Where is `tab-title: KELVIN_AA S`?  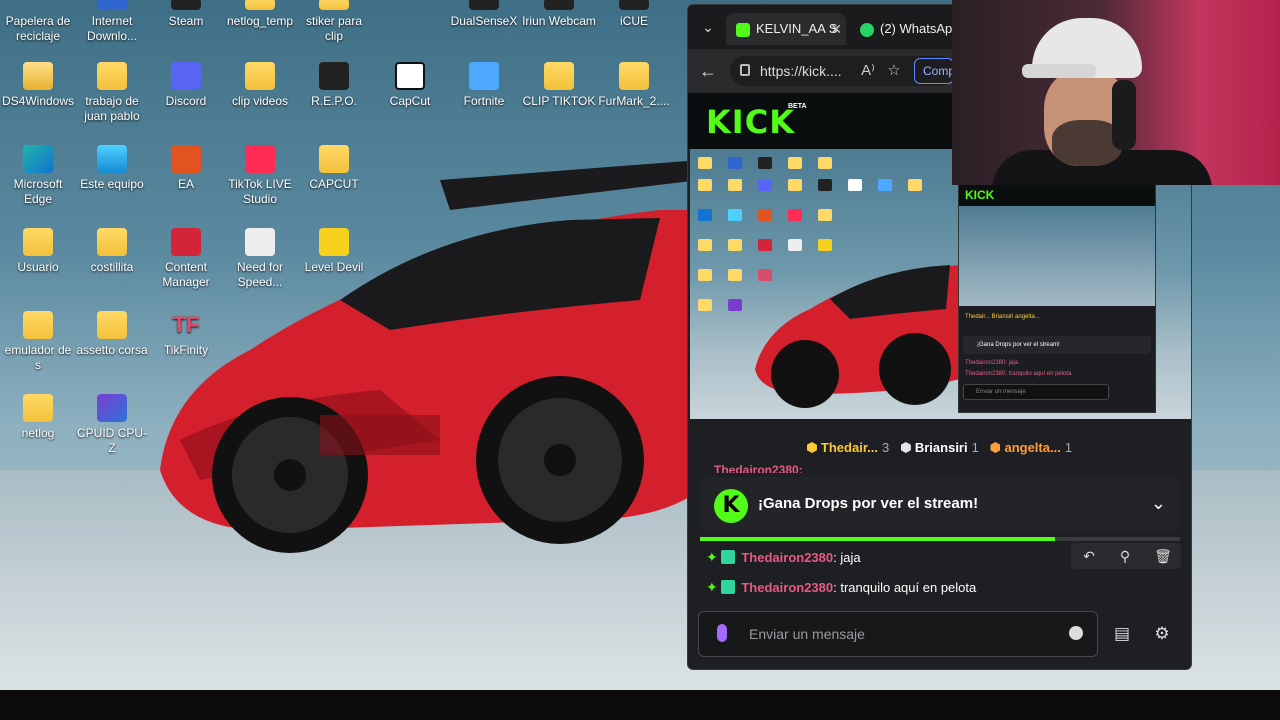 tab-title: KELVIN_AA S is located at coordinates (797, 28).